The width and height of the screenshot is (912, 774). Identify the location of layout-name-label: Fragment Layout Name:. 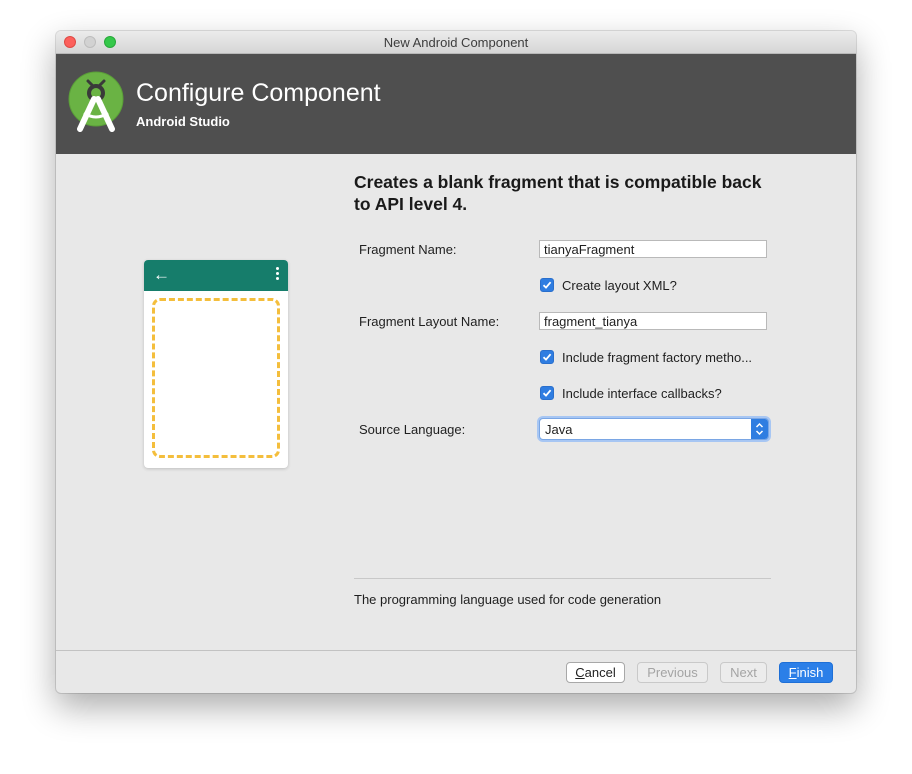
(429, 321).